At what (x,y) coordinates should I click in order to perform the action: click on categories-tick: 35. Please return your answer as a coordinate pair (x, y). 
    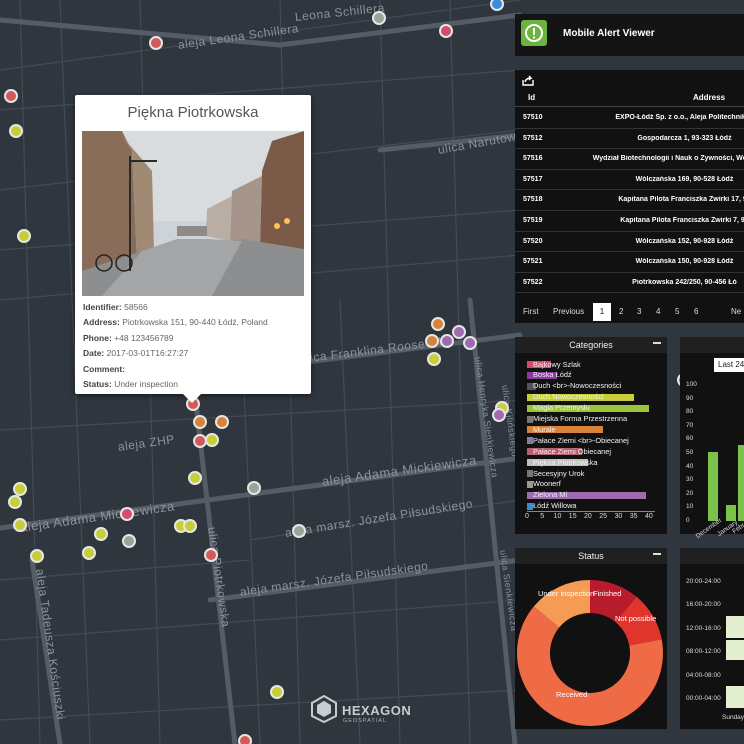
    Looking at the image, I should click on (633, 516).